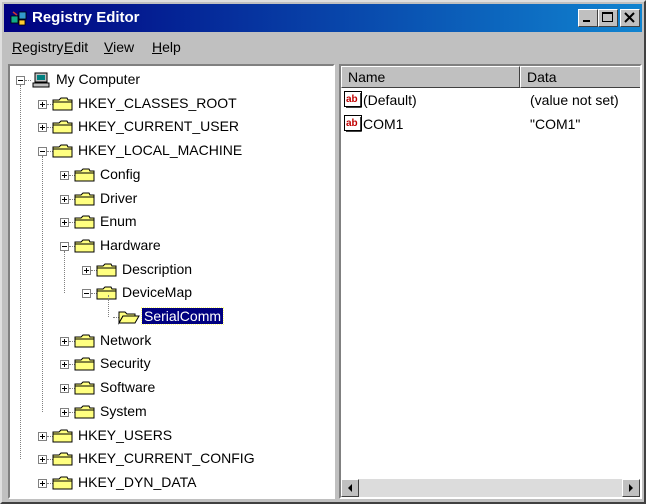 This screenshot has width=646, height=504. I want to click on tree-node-label: Hardware, so click(130, 244).